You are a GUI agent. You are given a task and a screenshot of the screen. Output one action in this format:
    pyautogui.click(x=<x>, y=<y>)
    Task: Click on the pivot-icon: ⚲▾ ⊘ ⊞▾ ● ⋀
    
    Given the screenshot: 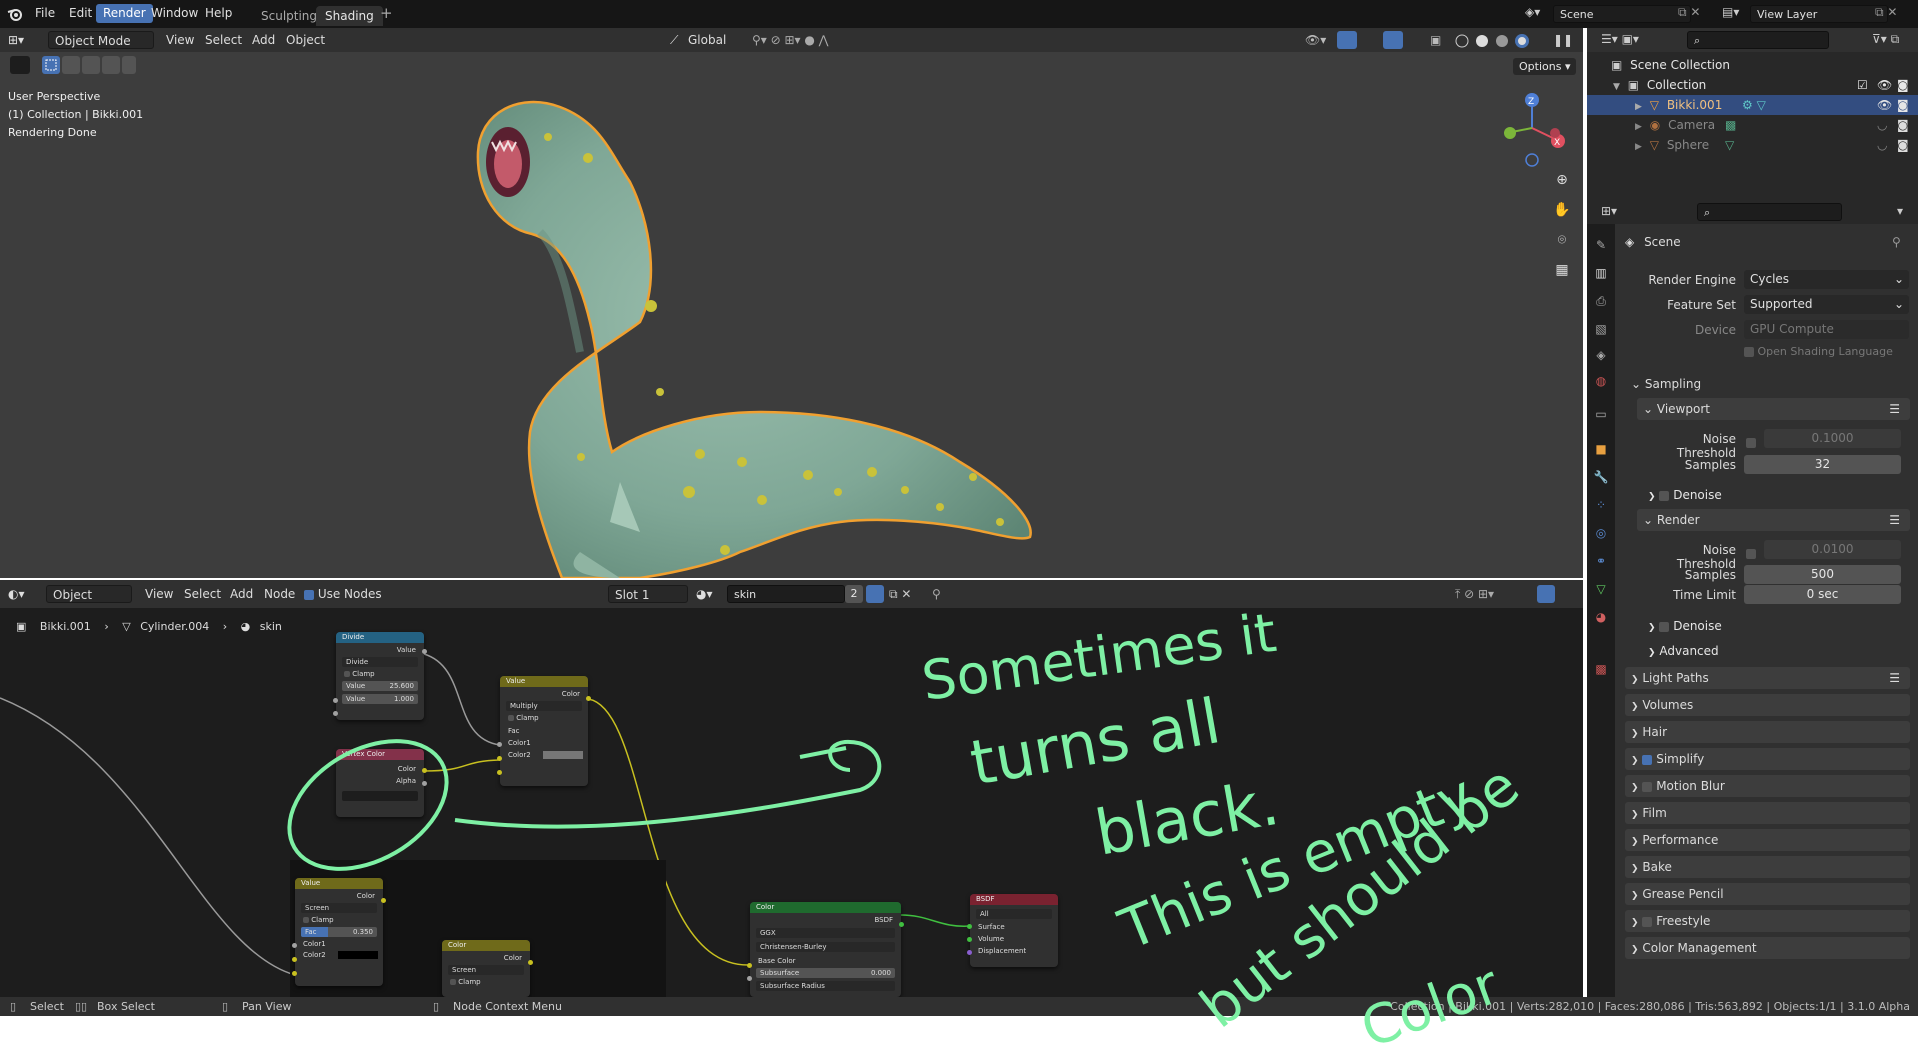 What is the action you would take?
    pyautogui.click(x=790, y=40)
    